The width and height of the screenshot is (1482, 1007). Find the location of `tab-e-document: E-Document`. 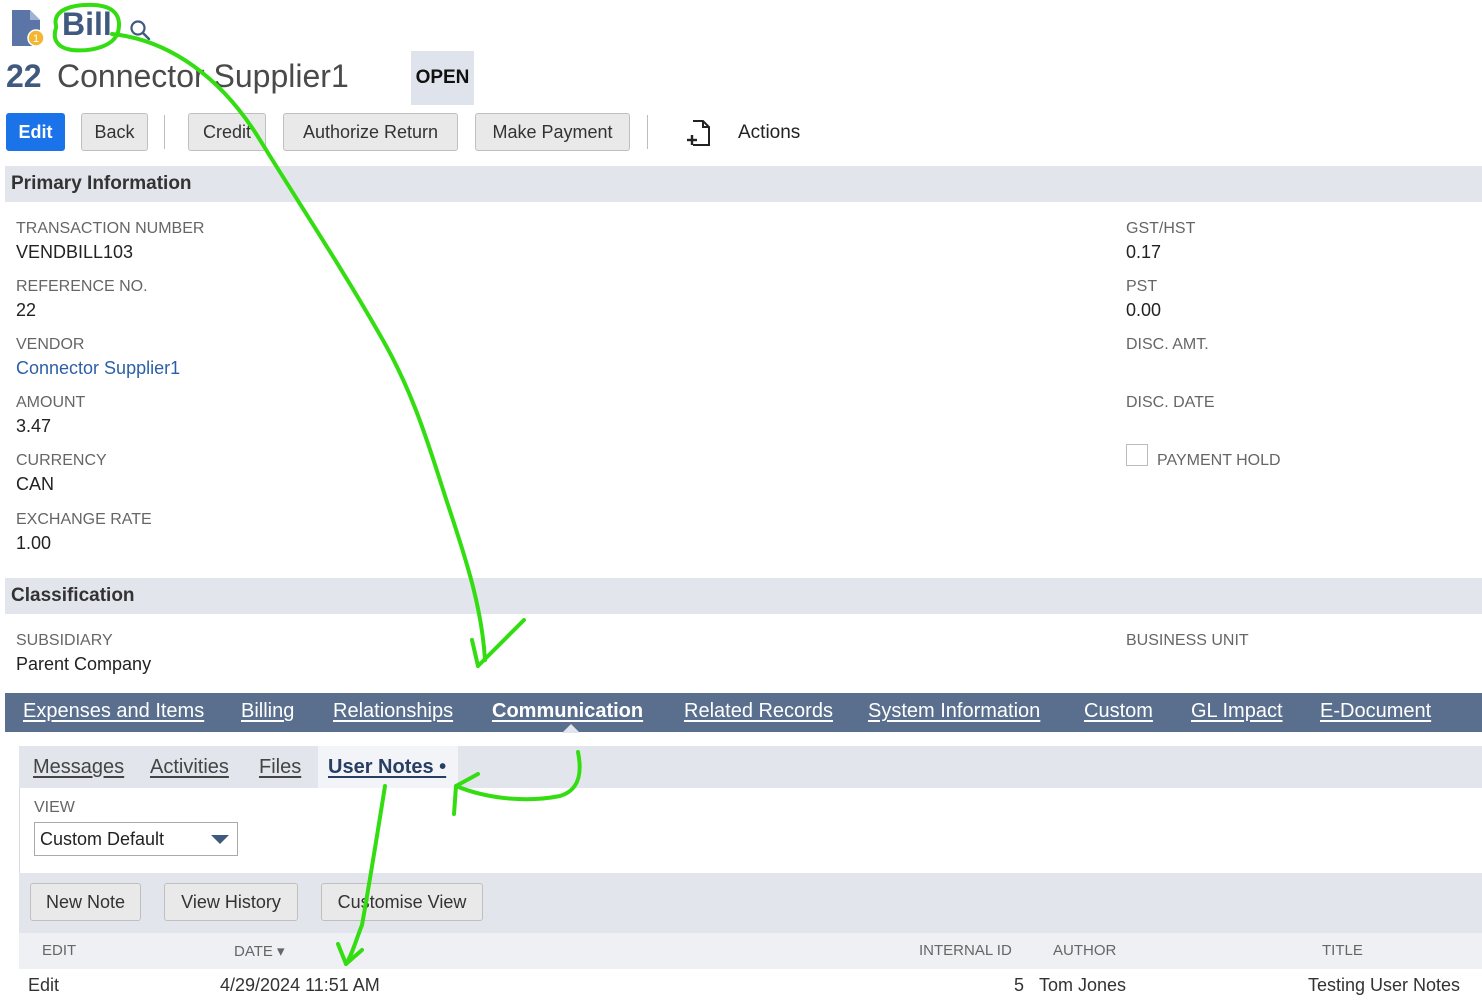

tab-e-document: E-Document is located at coordinates (1375, 711).